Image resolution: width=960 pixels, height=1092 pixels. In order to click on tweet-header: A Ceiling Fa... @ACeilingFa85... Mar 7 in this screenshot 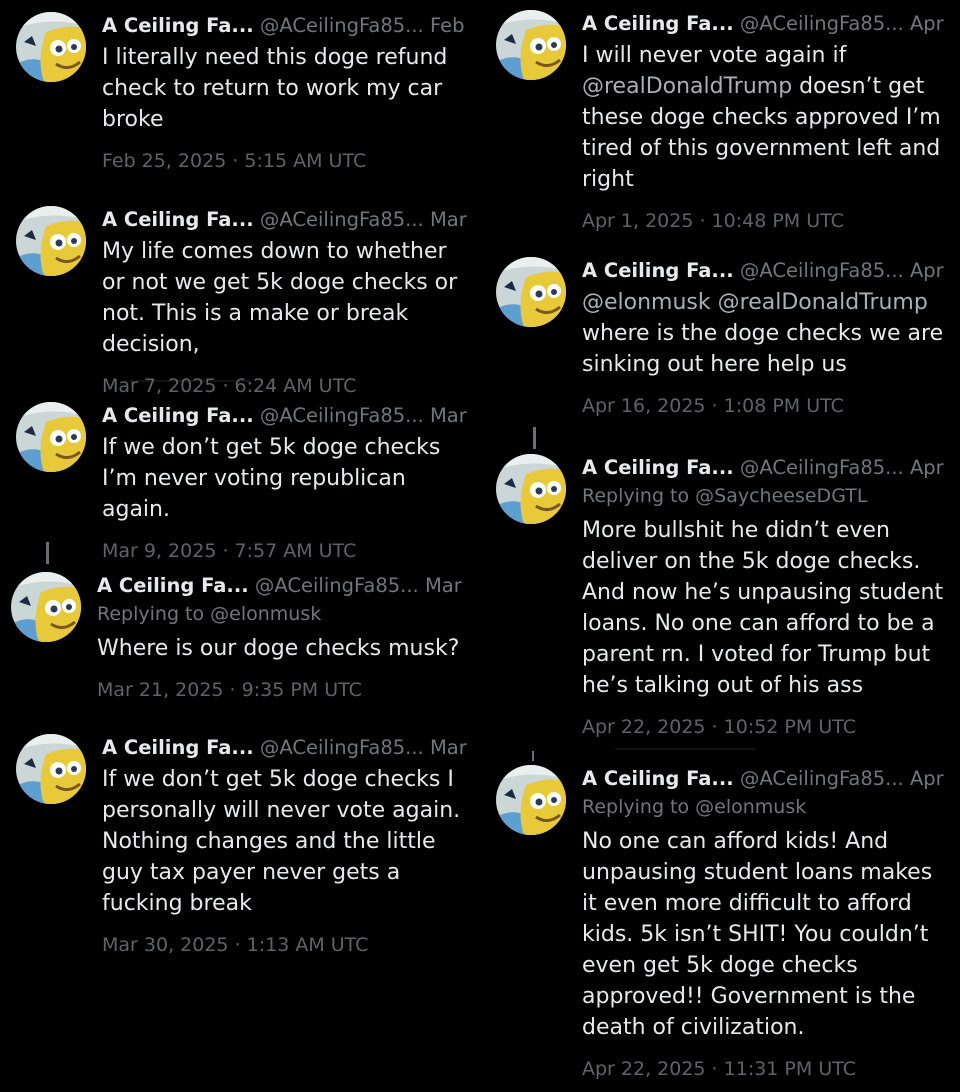, I will do `click(286, 220)`.